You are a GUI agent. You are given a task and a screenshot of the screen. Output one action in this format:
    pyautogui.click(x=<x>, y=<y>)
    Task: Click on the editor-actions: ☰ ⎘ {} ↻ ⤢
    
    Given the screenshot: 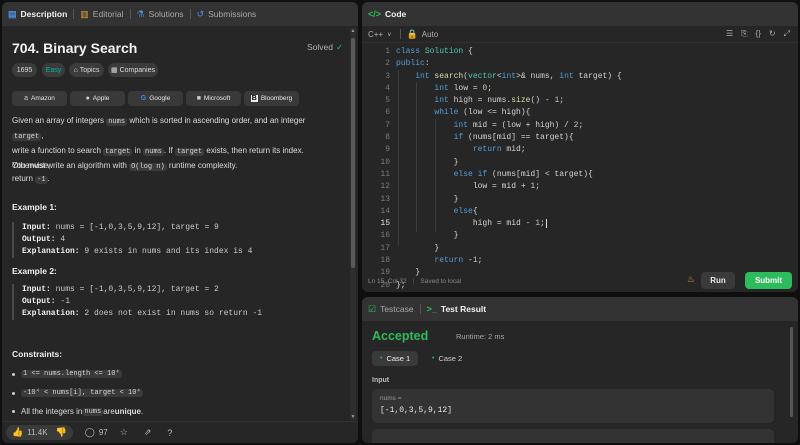 What is the action you would take?
    pyautogui.click(x=758, y=34)
    